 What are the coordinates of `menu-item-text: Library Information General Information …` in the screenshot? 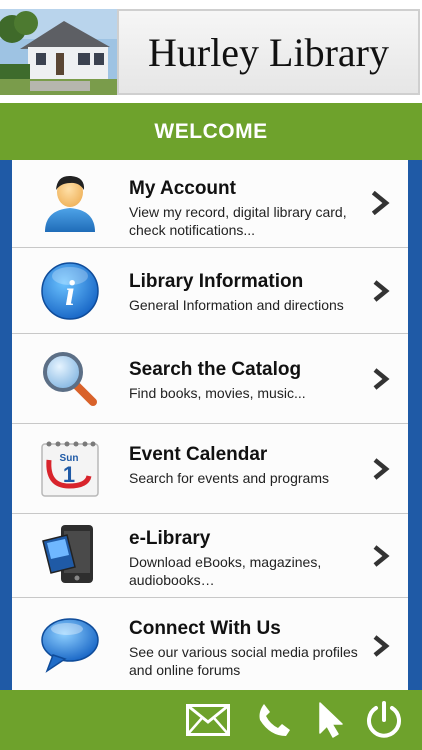 It's located at (244, 292).